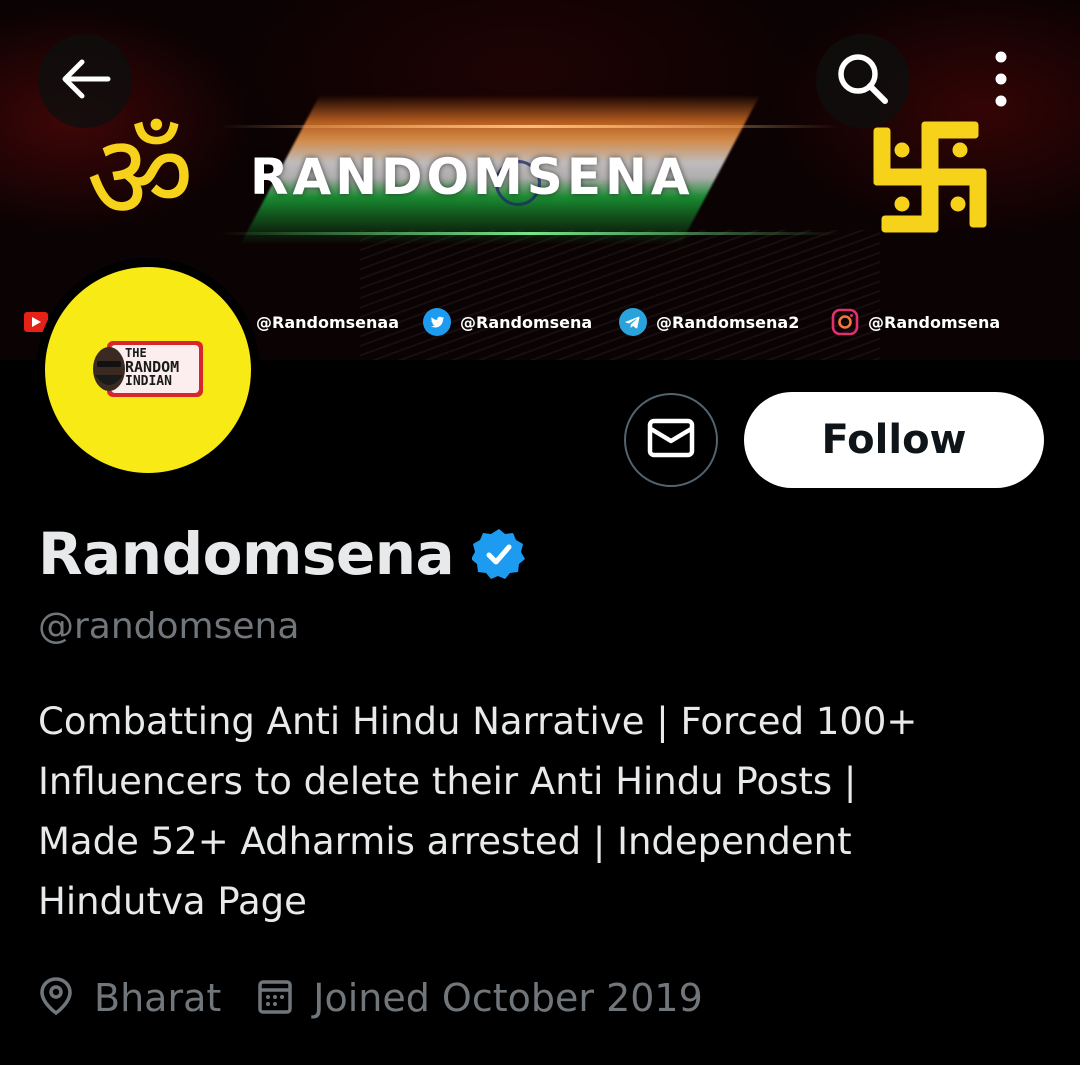 This screenshot has height=1065, width=1080. Describe the element at coordinates (472, 177) in the screenshot. I see `banner-title: RANDOMSENA` at that location.